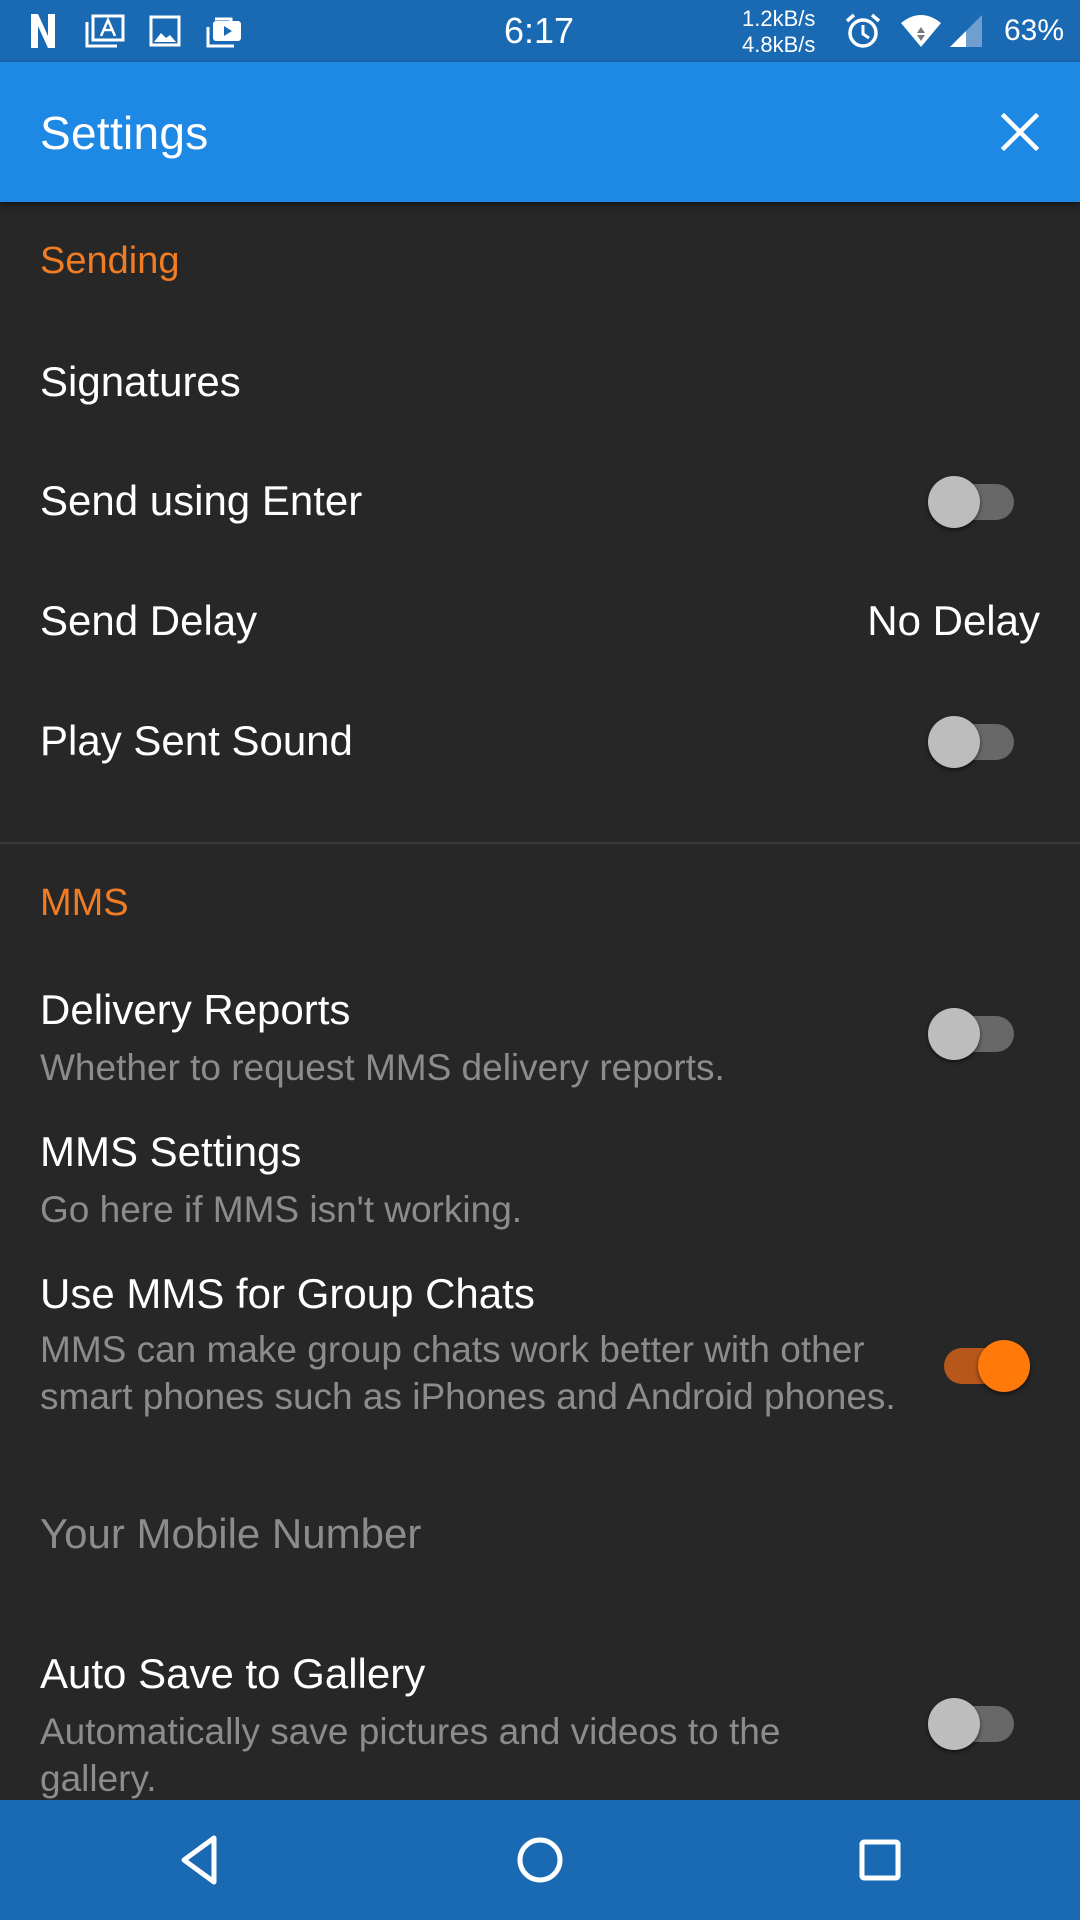 Image resolution: width=1080 pixels, height=1920 pixels. Describe the element at coordinates (540, 742) in the screenshot. I see `pref-play-sent-sound: Play Sent Sound` at that location.